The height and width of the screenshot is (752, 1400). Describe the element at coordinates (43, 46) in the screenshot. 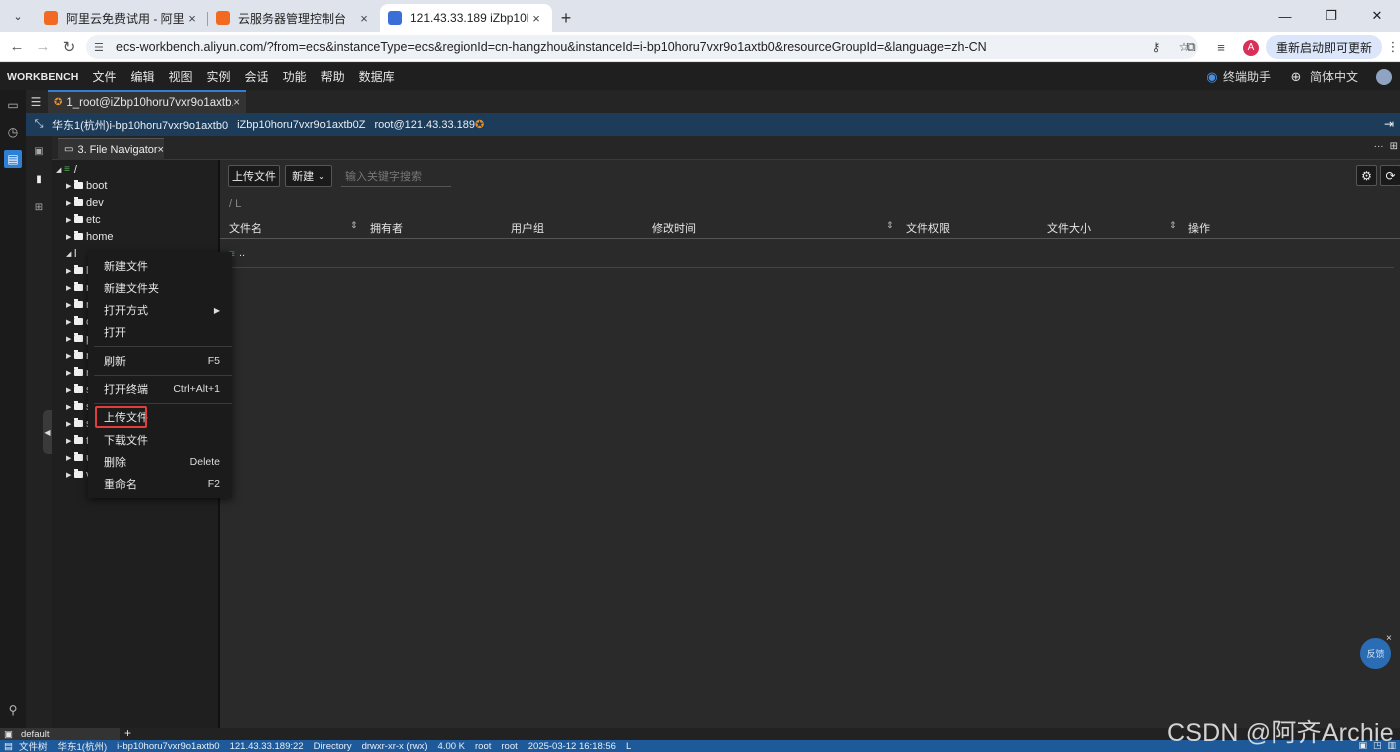

I see `forward-icon: →` at that location.